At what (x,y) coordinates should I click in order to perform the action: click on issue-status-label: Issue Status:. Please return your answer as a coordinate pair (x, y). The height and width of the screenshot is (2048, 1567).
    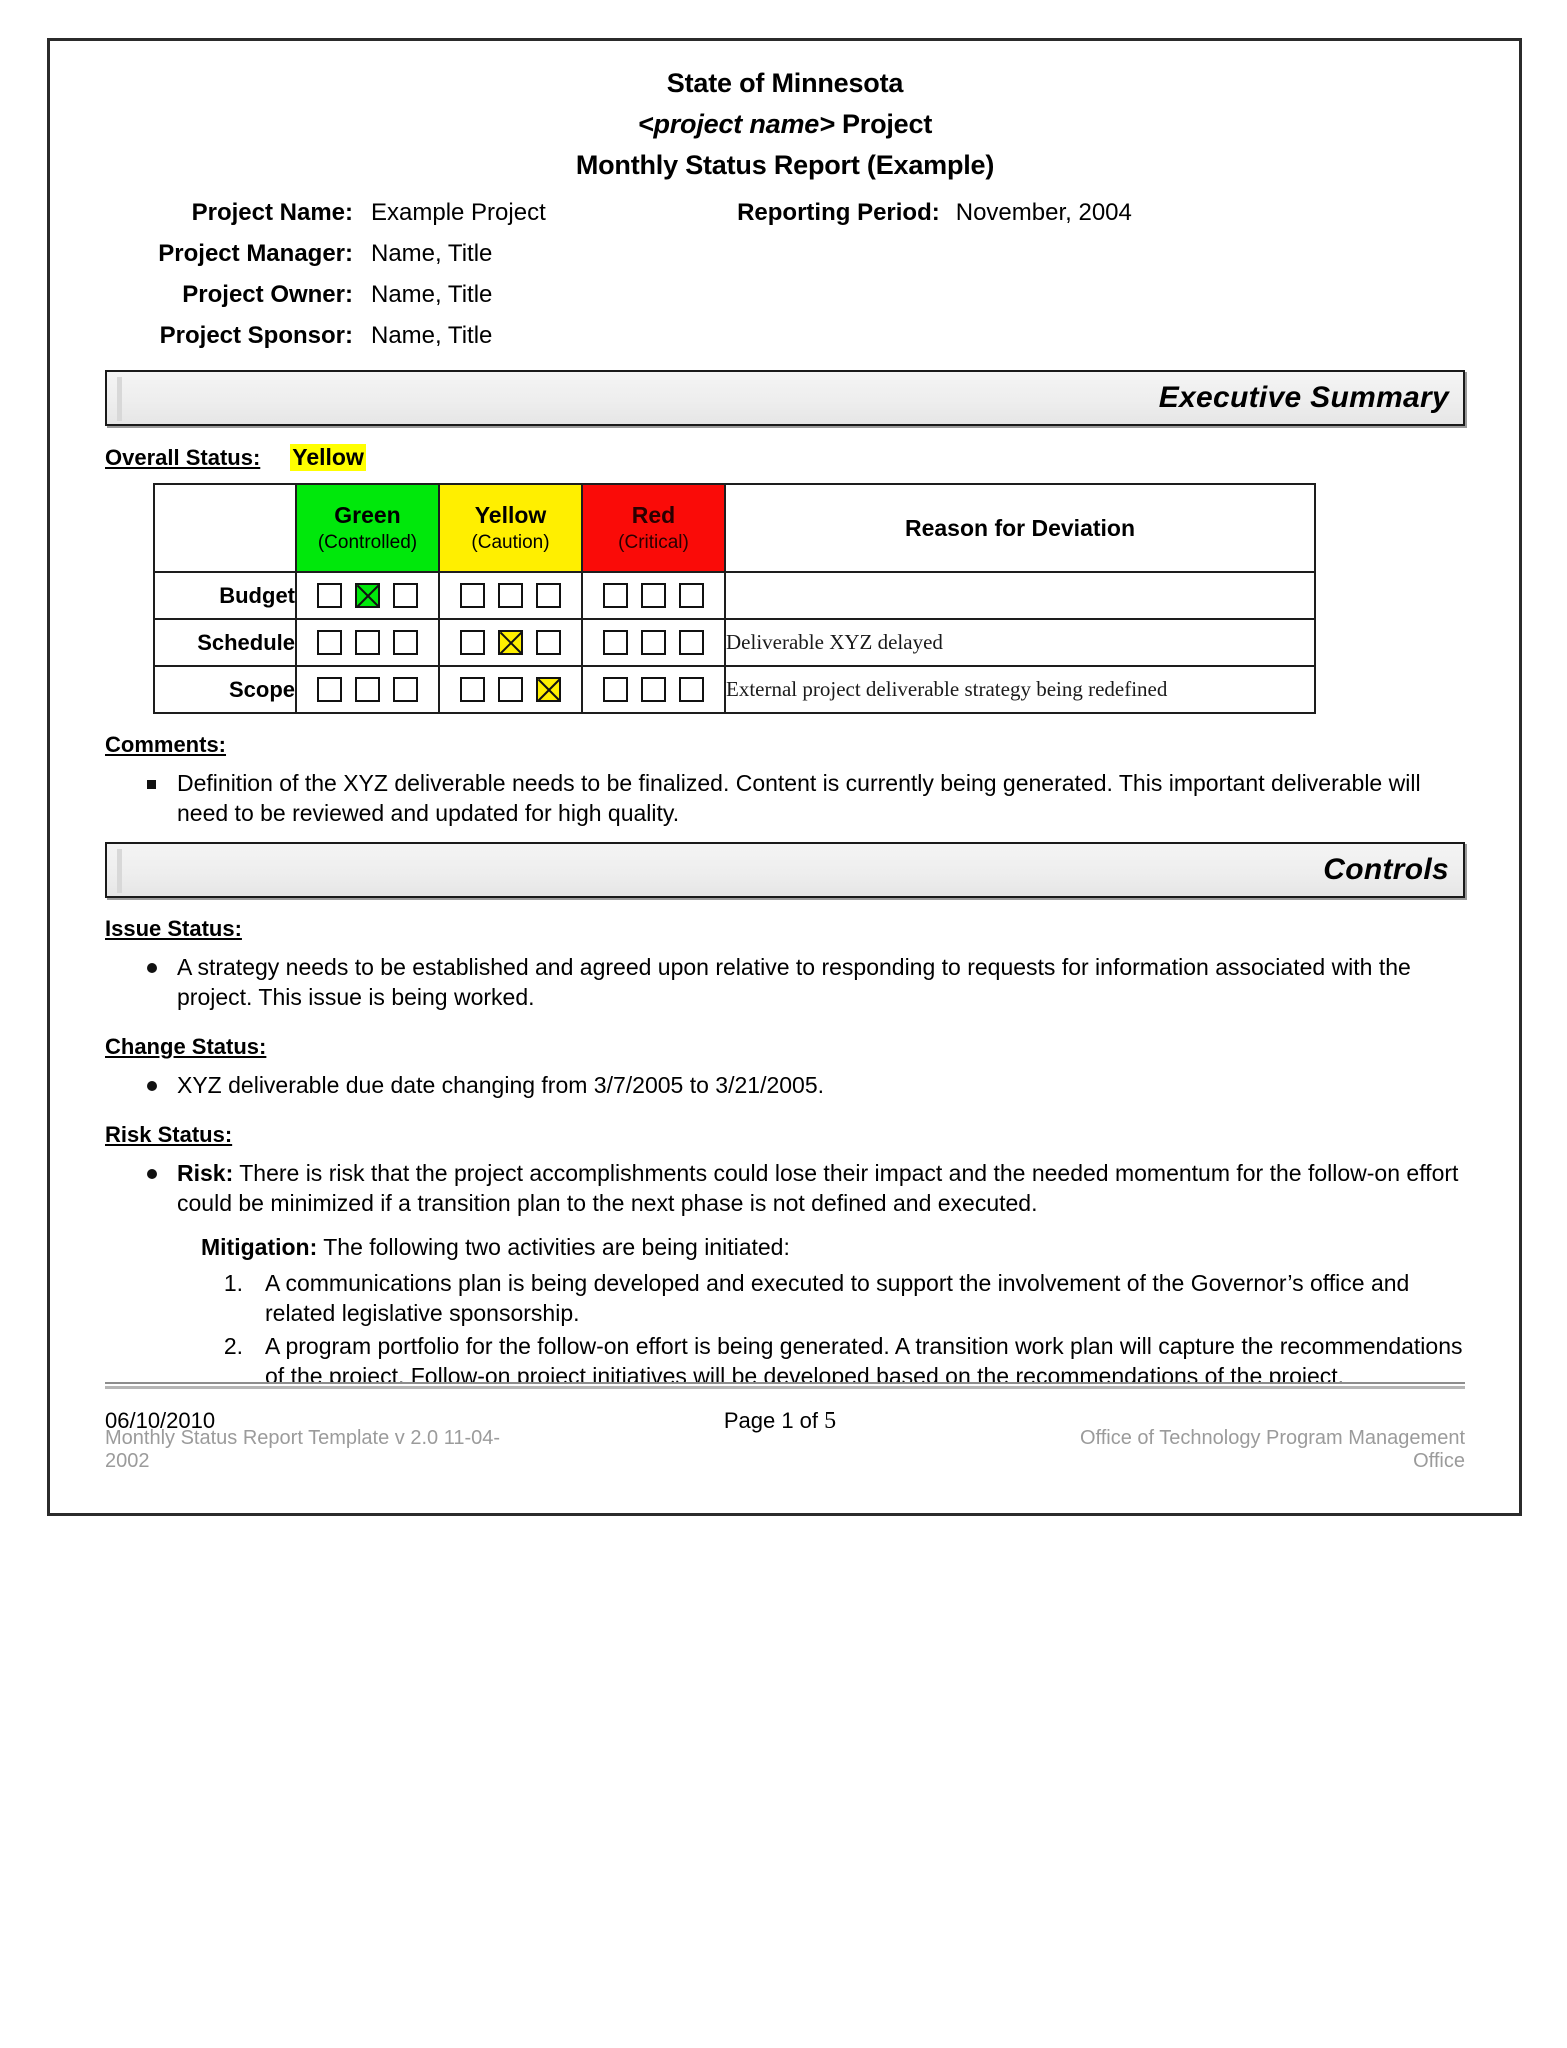
    Looking at the image, I should click on (173, 928).